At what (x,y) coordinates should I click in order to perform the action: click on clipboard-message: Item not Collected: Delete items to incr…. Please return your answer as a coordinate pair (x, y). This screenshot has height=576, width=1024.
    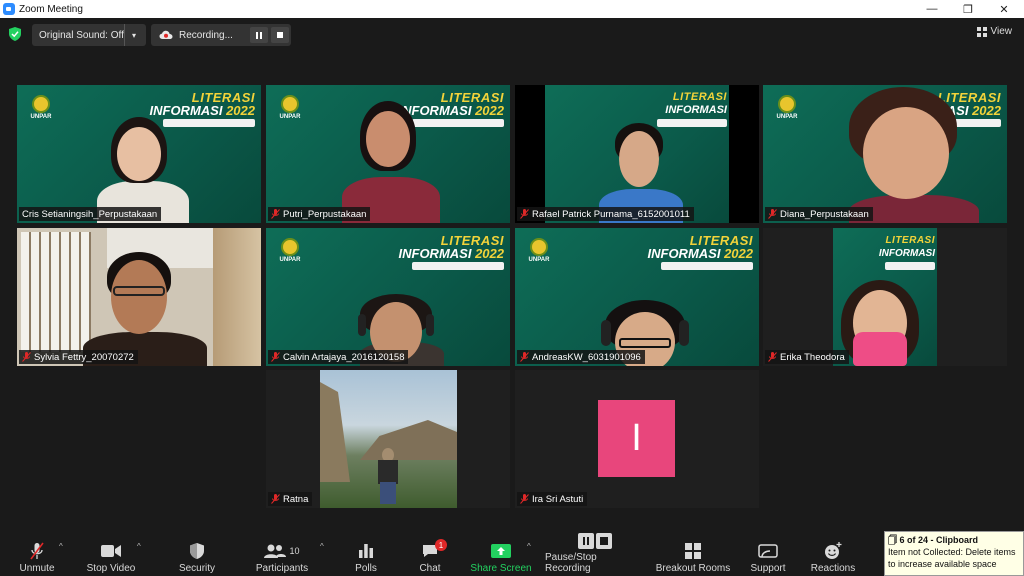
    Looking at the image, I should click on (952, 558).